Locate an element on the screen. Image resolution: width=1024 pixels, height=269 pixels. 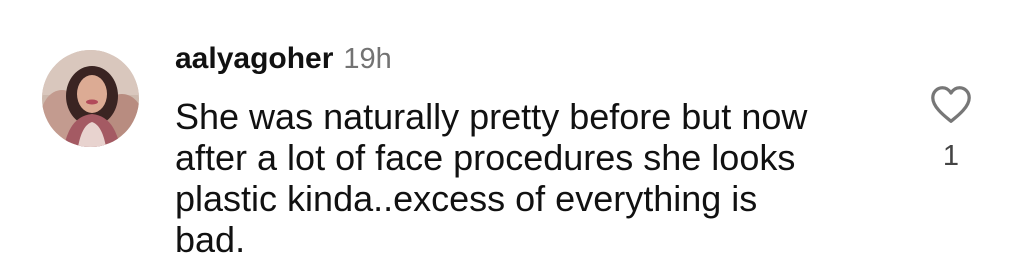
like-section: 1 is located at coordinates (951, 127).